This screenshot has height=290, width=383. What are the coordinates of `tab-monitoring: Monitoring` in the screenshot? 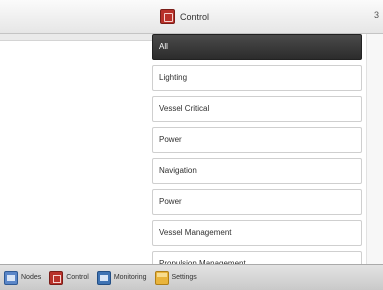 It's located at (121, 277).